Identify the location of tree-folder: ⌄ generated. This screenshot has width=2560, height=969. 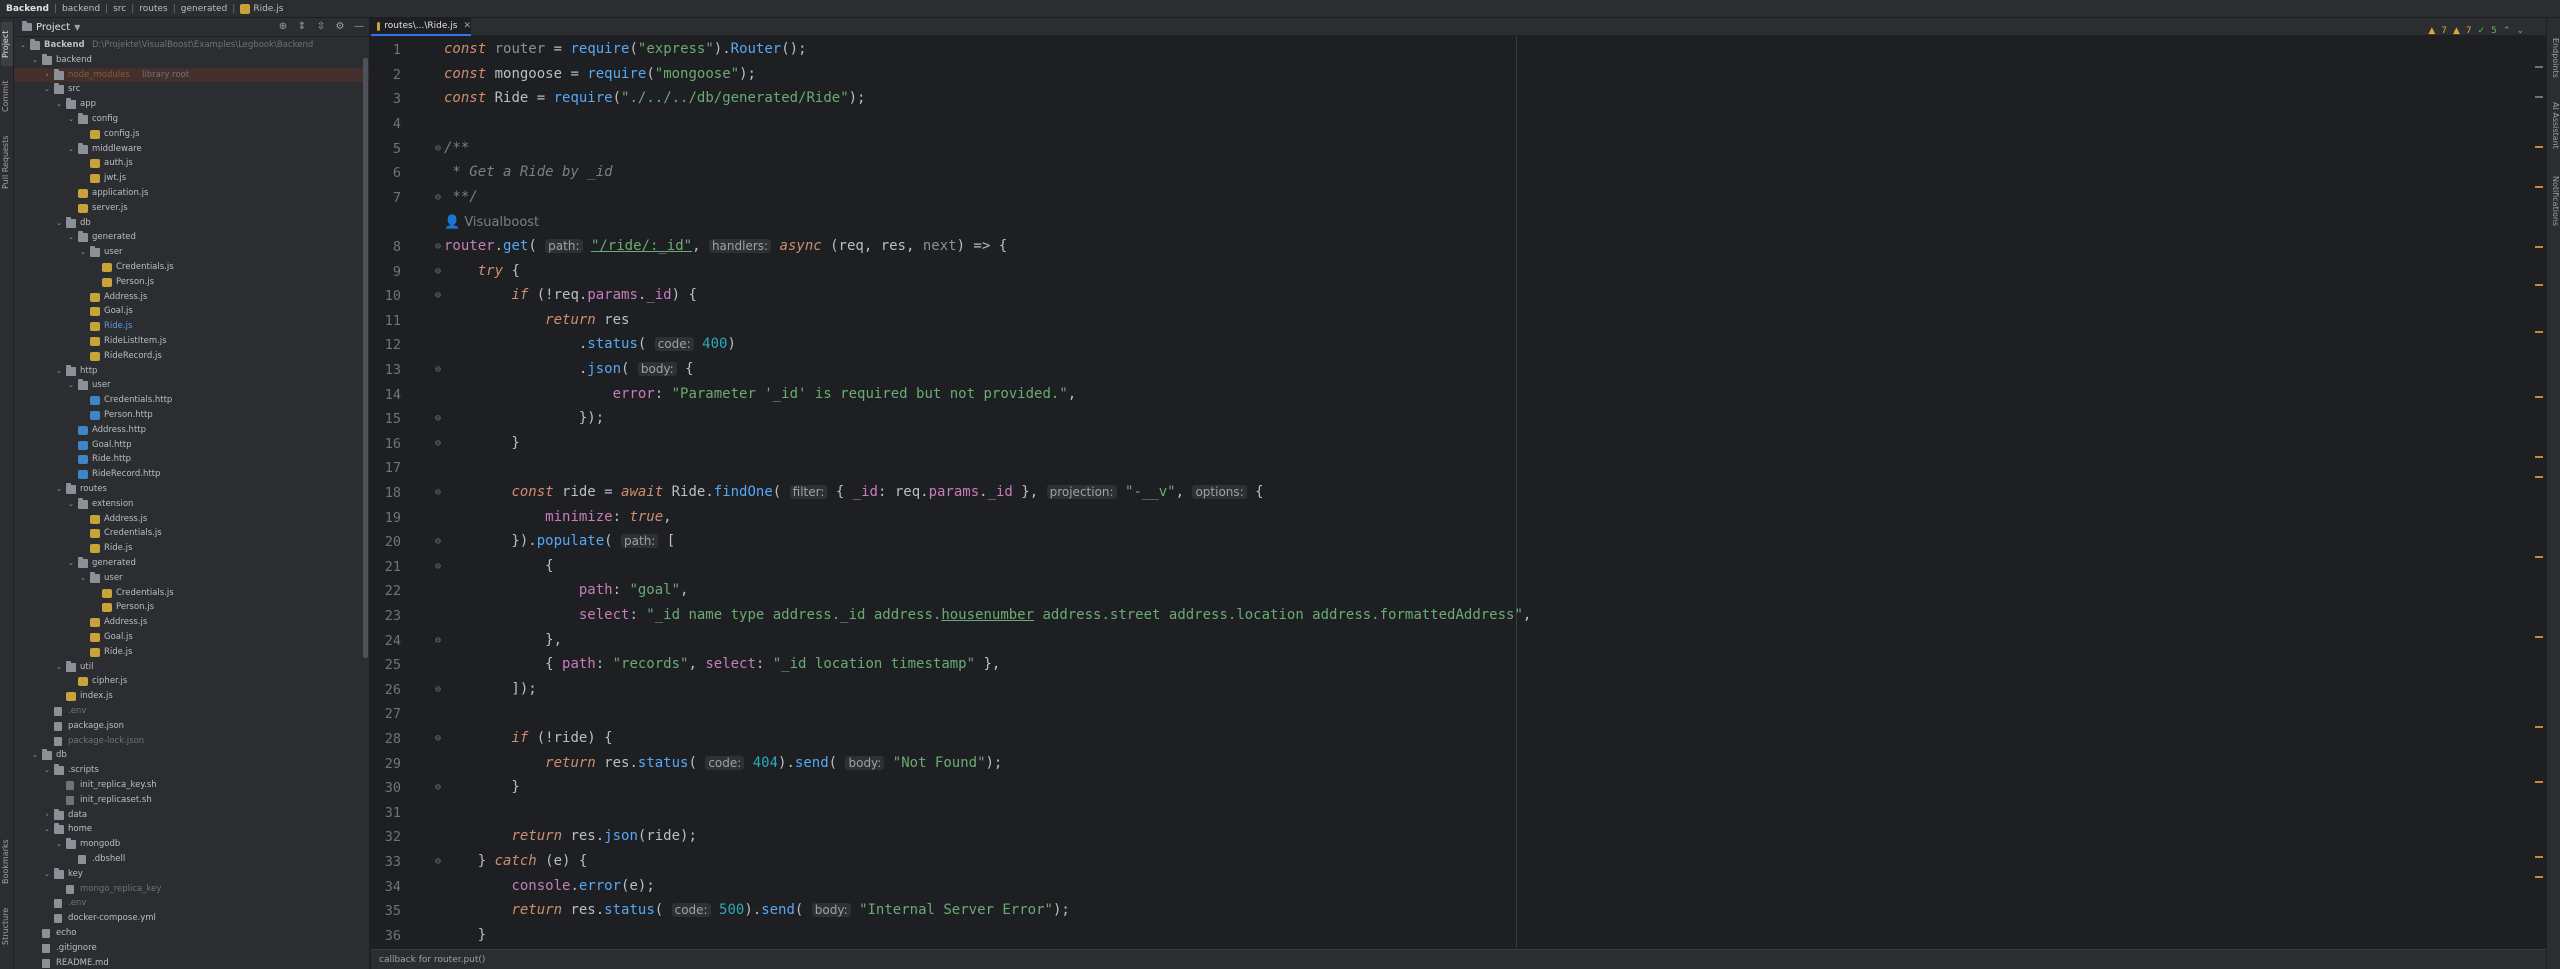
(191, 563).